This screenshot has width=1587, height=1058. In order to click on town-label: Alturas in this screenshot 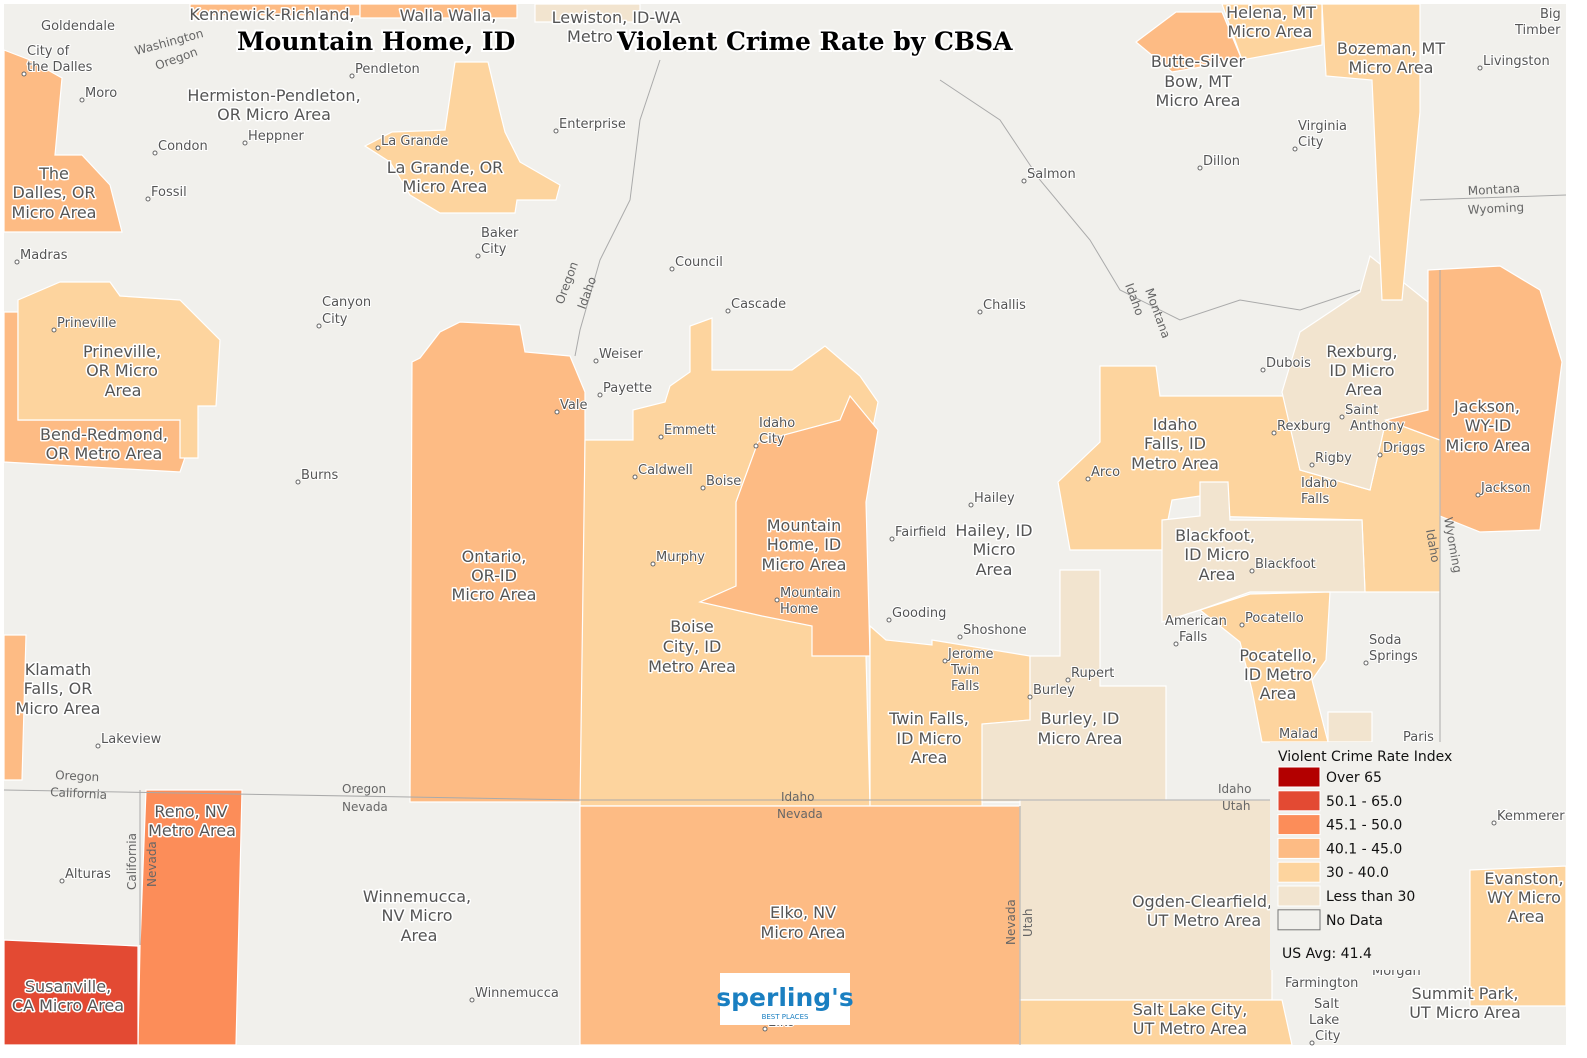, I will do `click(88, 874)`.